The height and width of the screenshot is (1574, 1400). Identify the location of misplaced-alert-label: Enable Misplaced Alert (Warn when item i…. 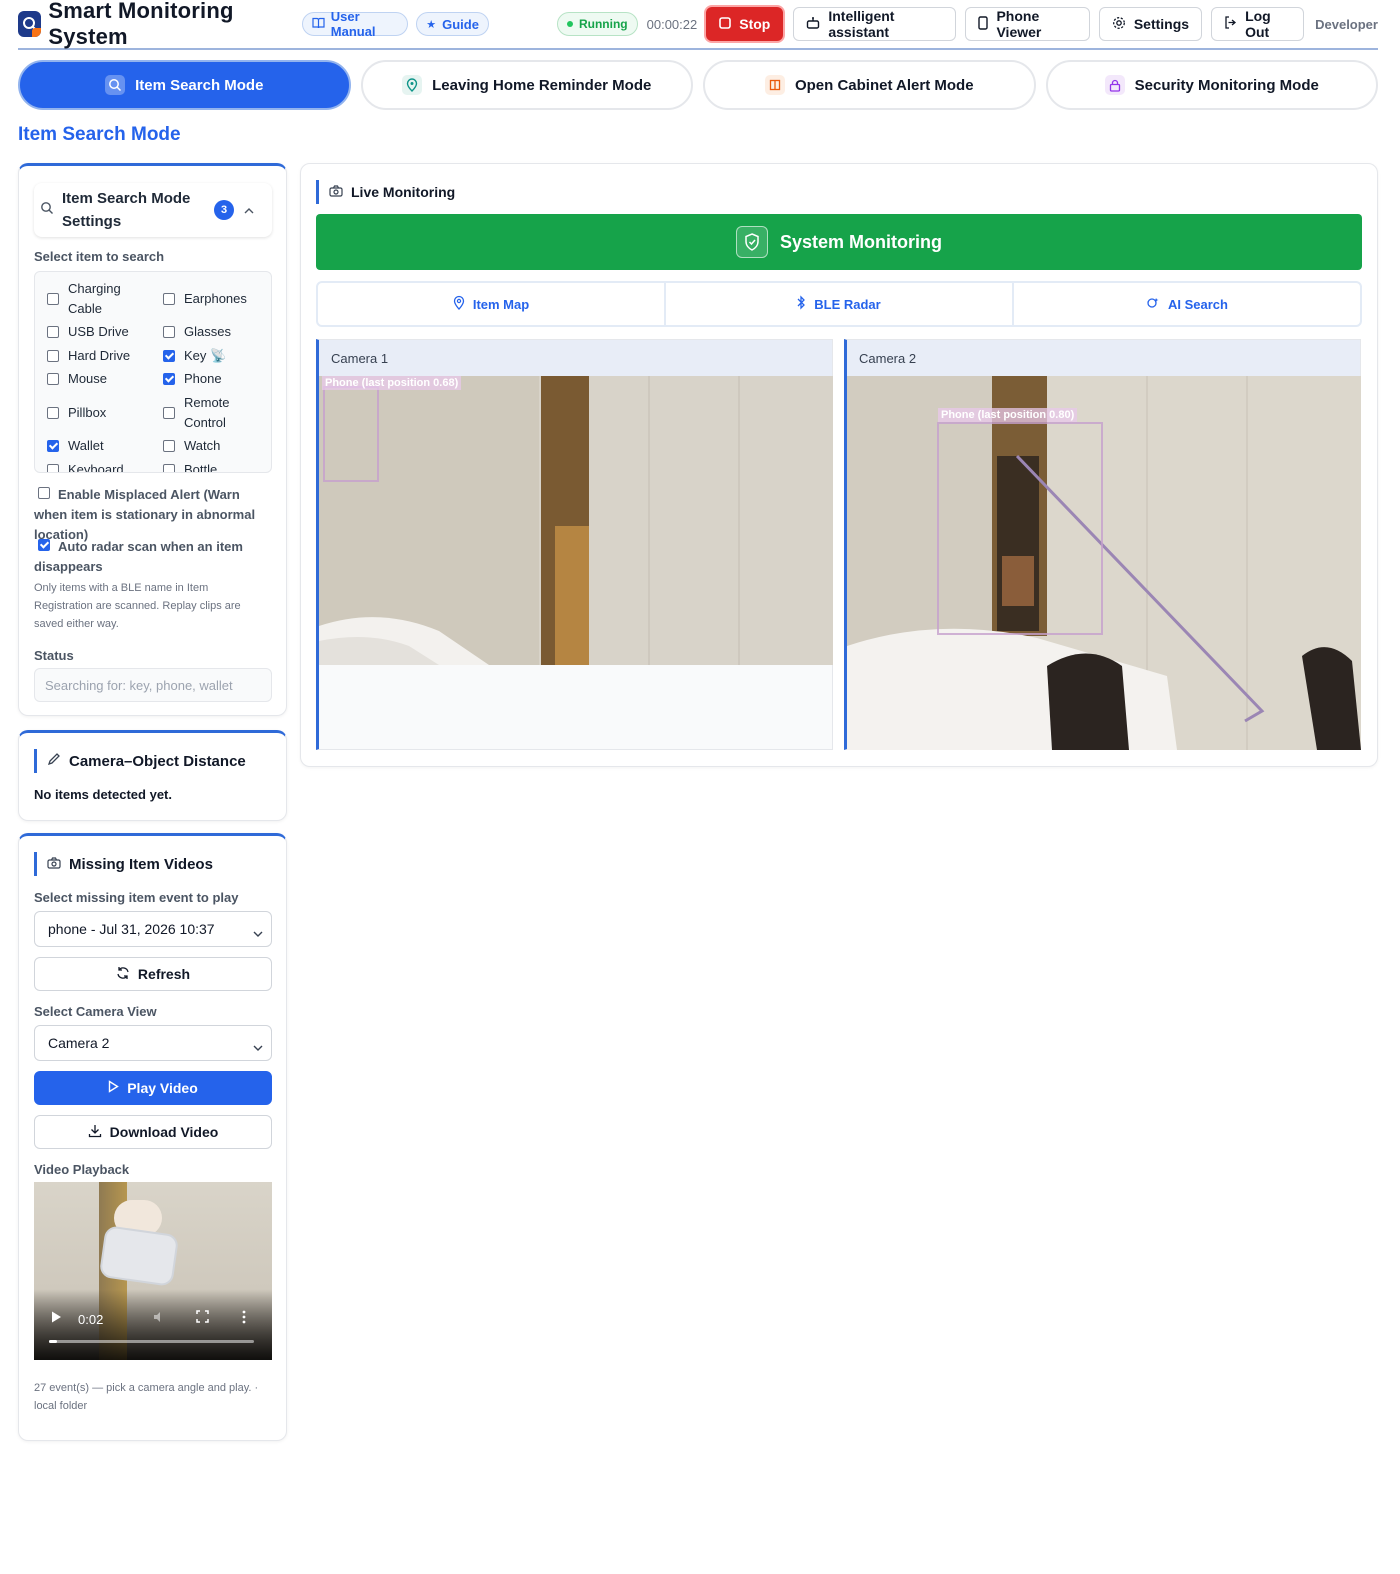
(145, 514).